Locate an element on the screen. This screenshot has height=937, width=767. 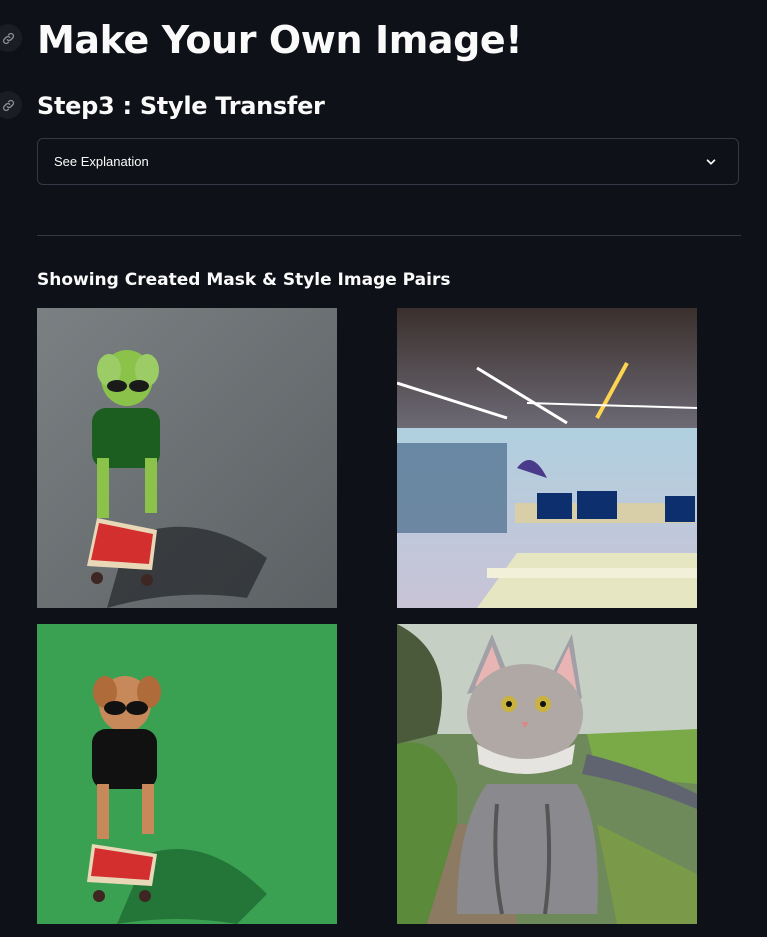
chevron-down-icon is located at coordinates (711, 161).